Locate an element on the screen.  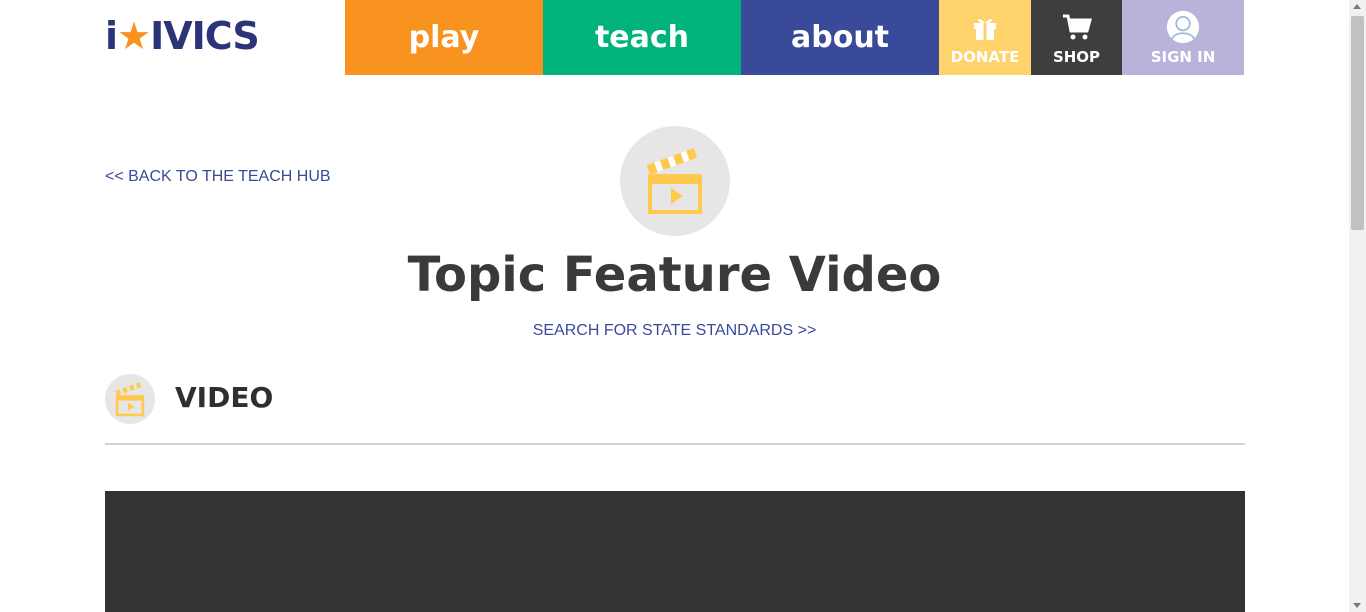
nav-teach-label: teach is located at coordinates (642, 37).